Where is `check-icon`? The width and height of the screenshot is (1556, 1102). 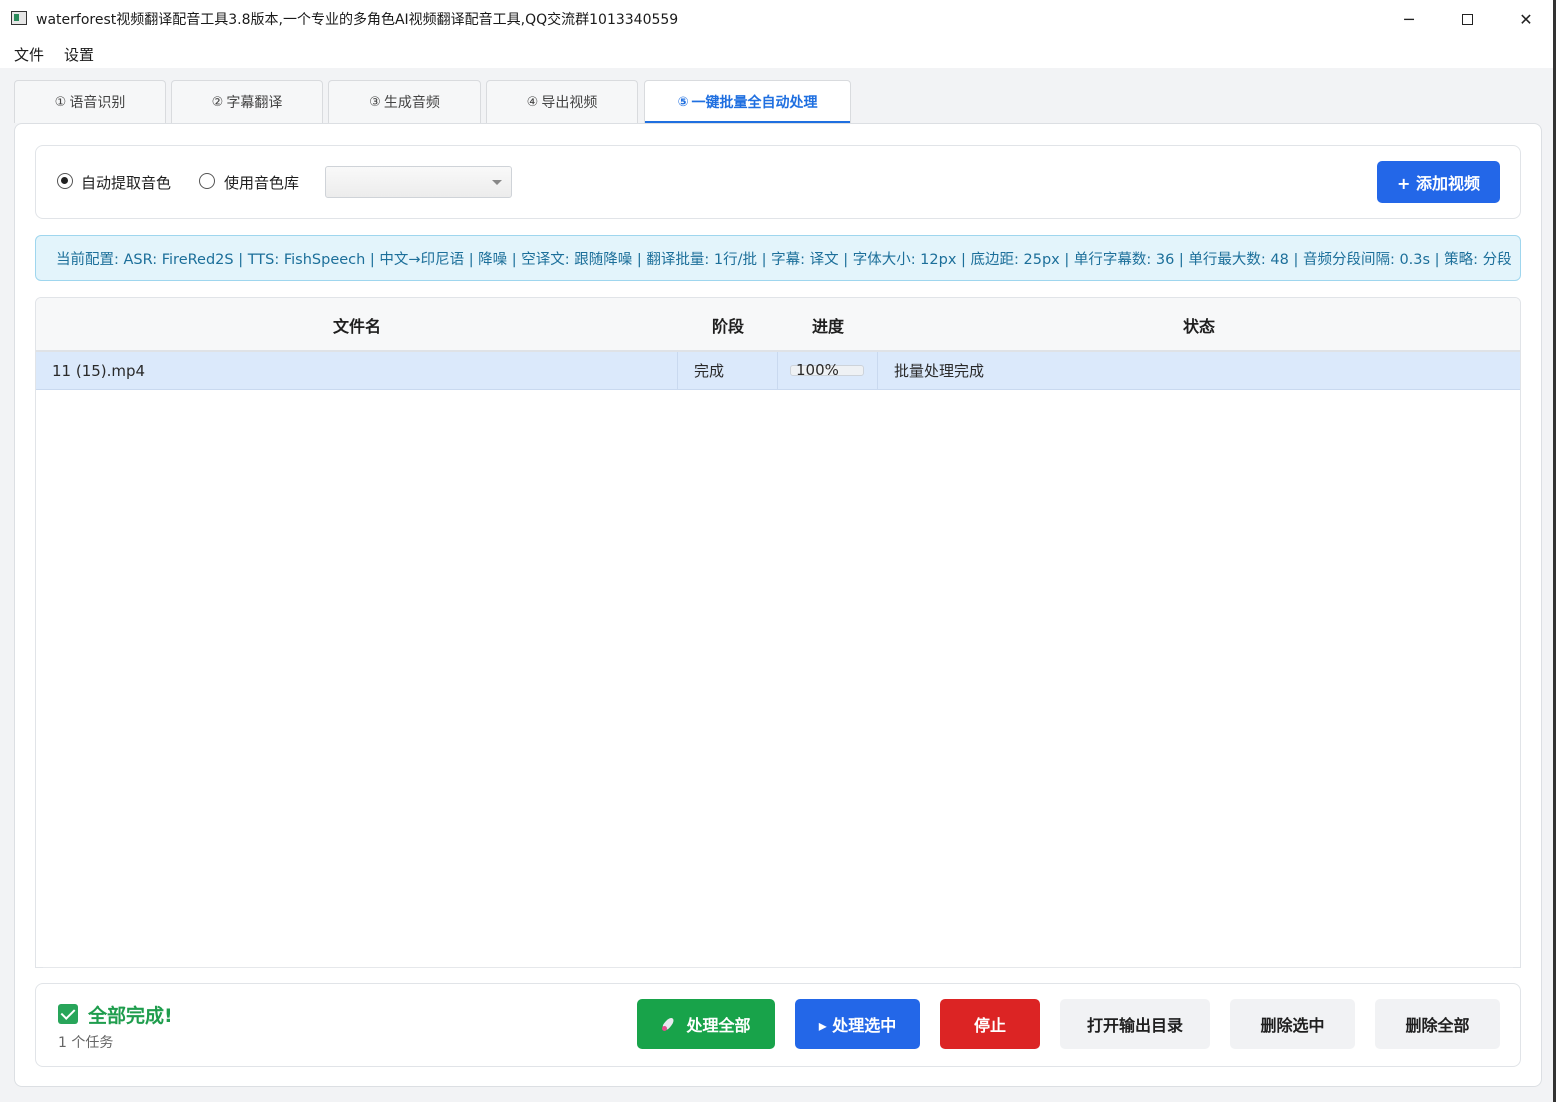 check-icon is located at coordinates (68, 1014).